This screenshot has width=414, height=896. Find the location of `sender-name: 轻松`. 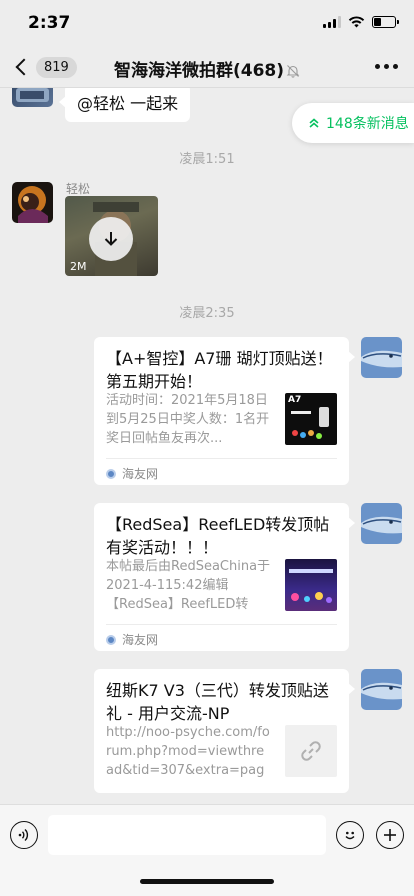

sender-name: 轻松 is located at coordinates (78, 189).